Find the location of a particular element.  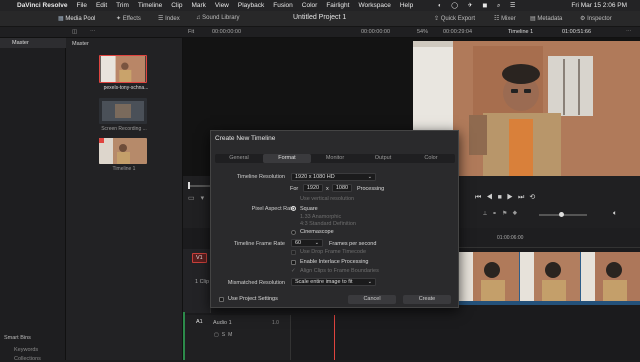

menu-fusion: Fusion is located at coordinates (283, 5).